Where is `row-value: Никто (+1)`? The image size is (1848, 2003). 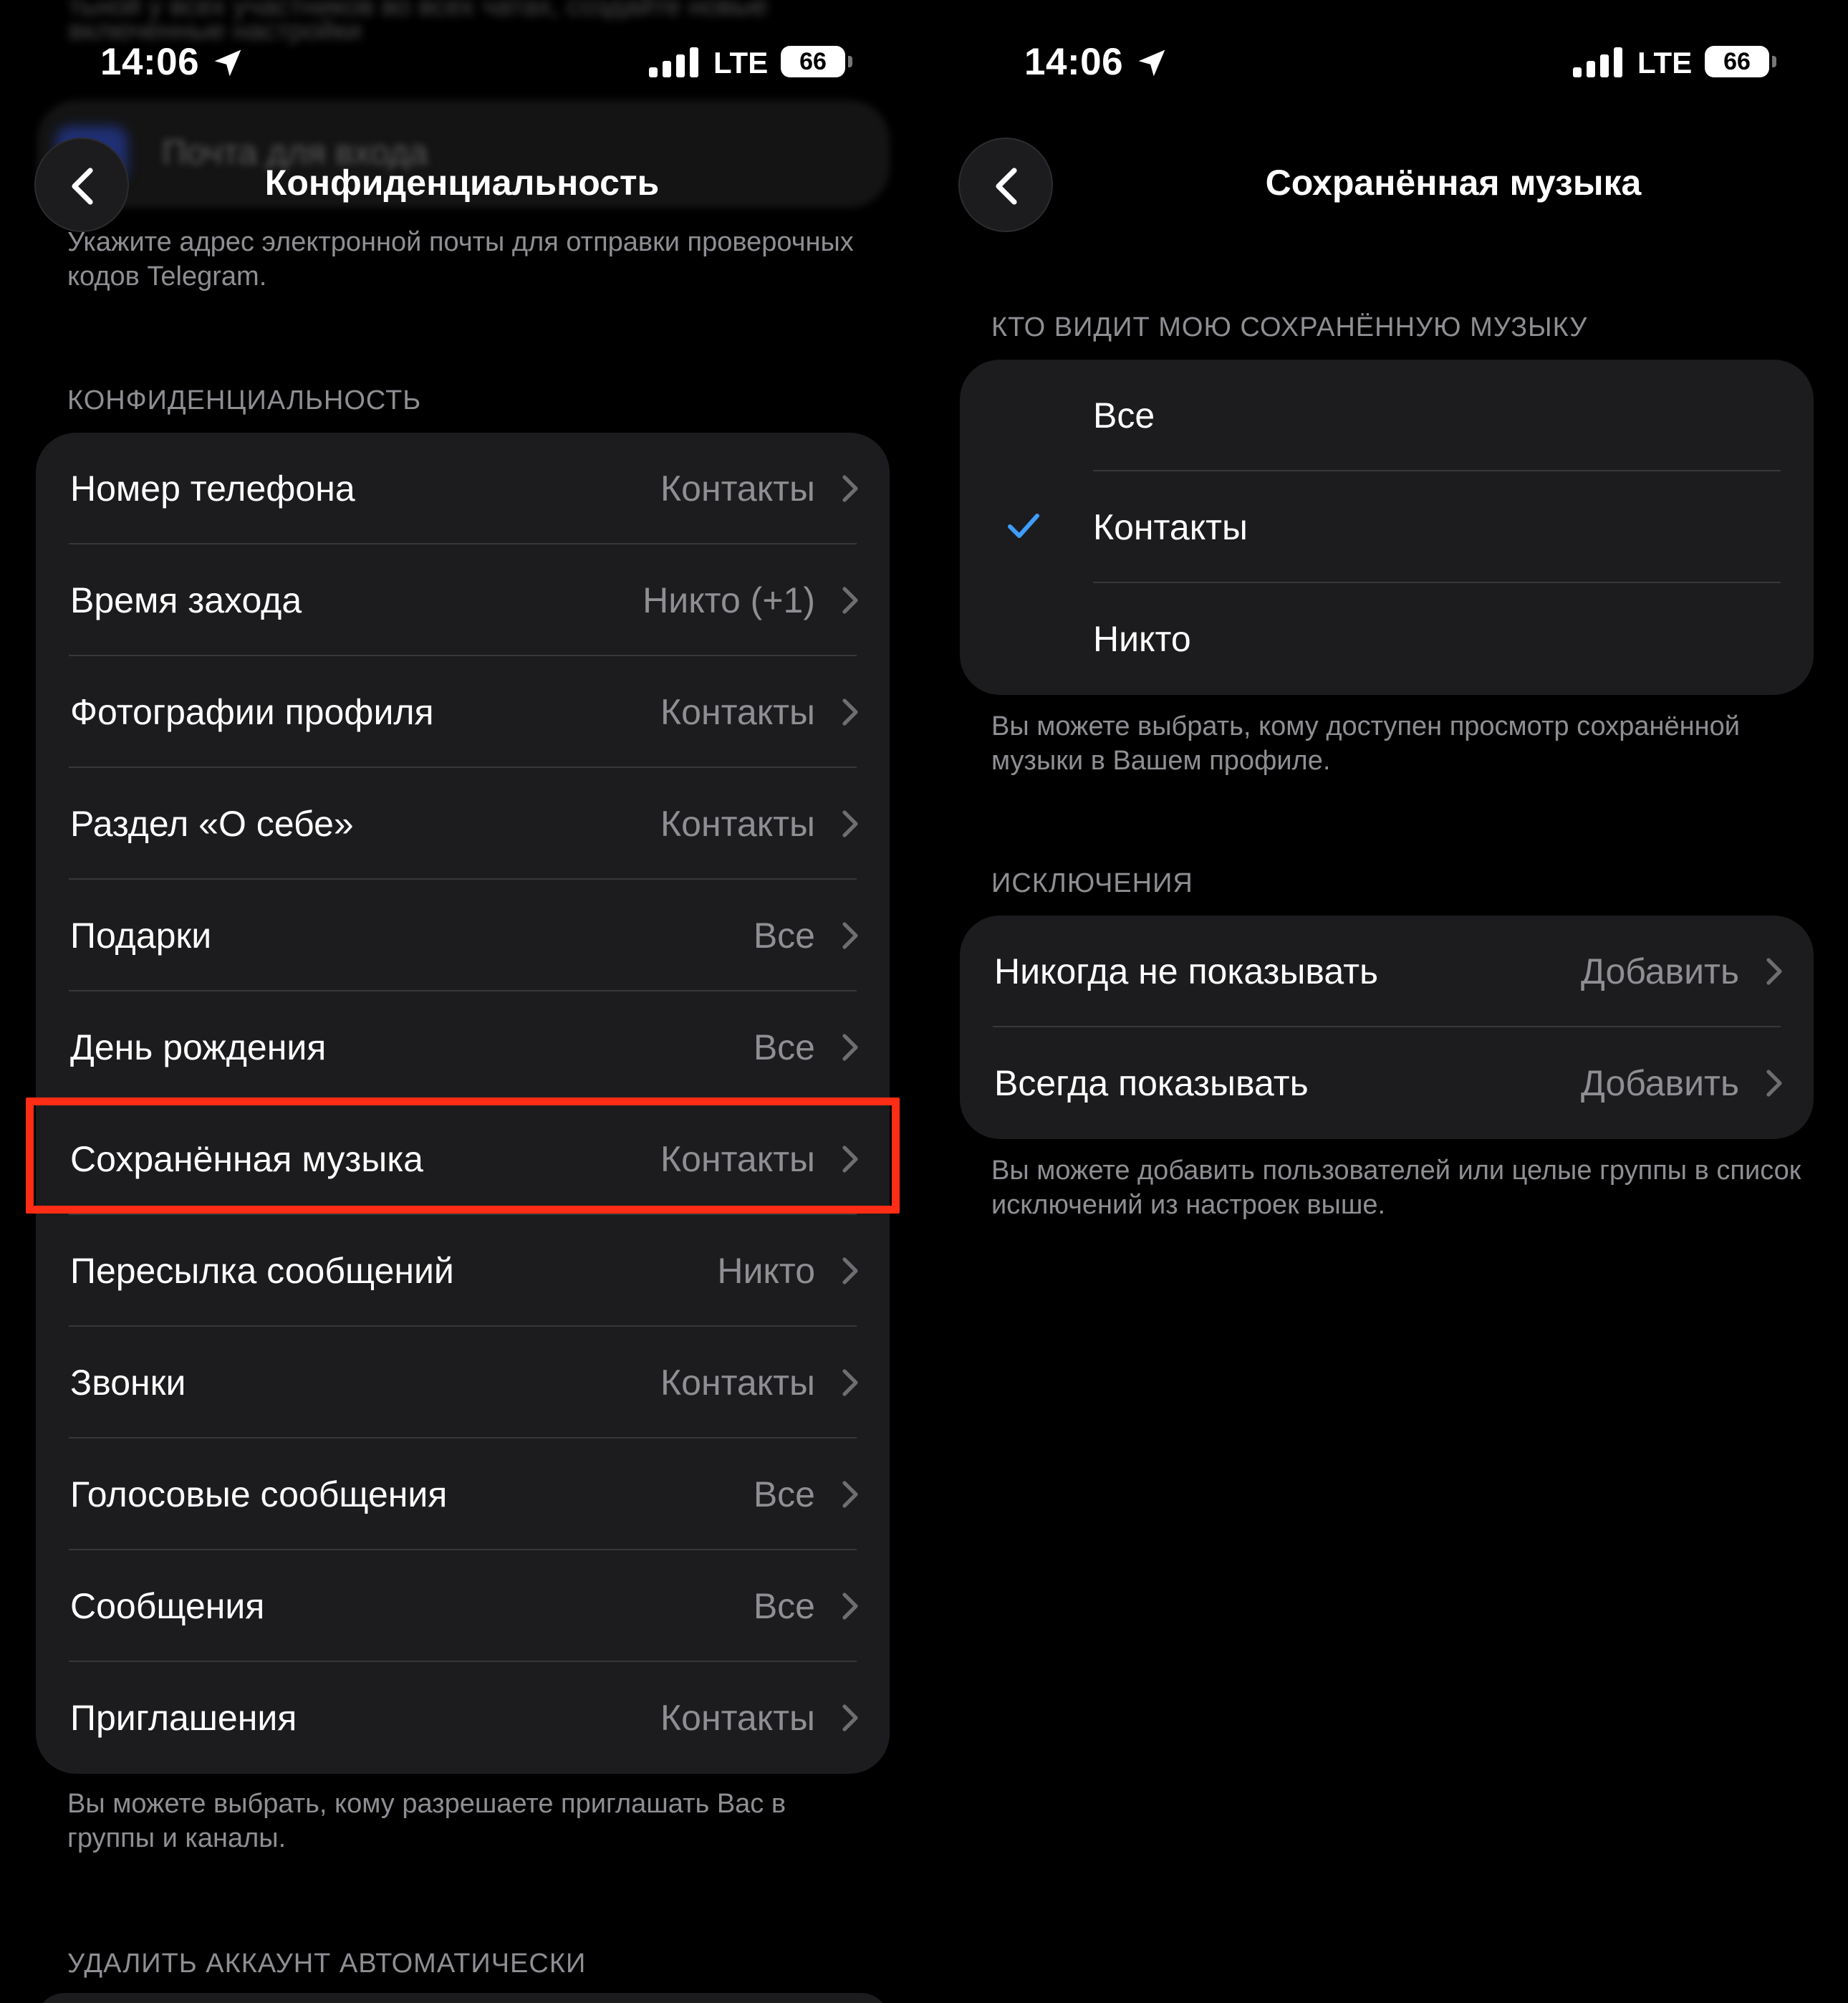
row-value: Никто (+1) is located at coordinates (729, 600).